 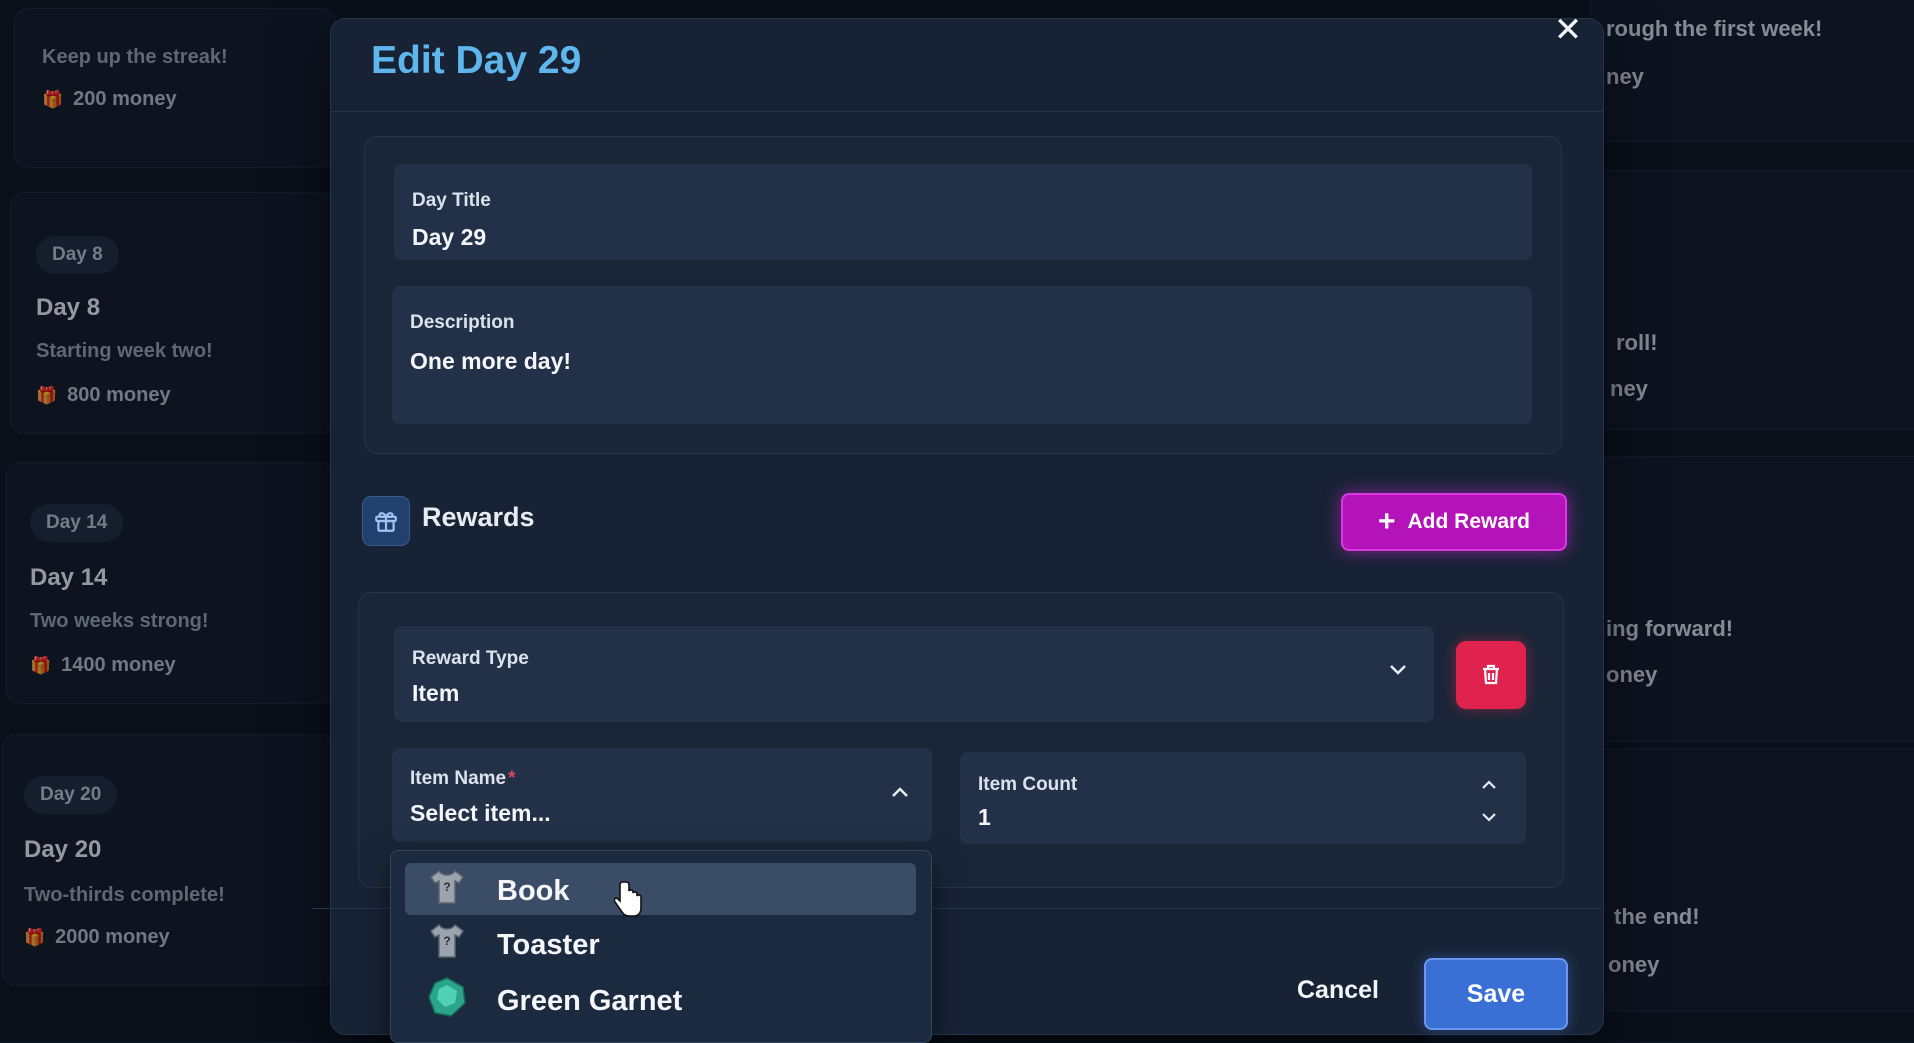 What do you see at coordinates (1496, 994) in the screenshot?
I see `save-button: Save` at bounding box center [1496, 994].